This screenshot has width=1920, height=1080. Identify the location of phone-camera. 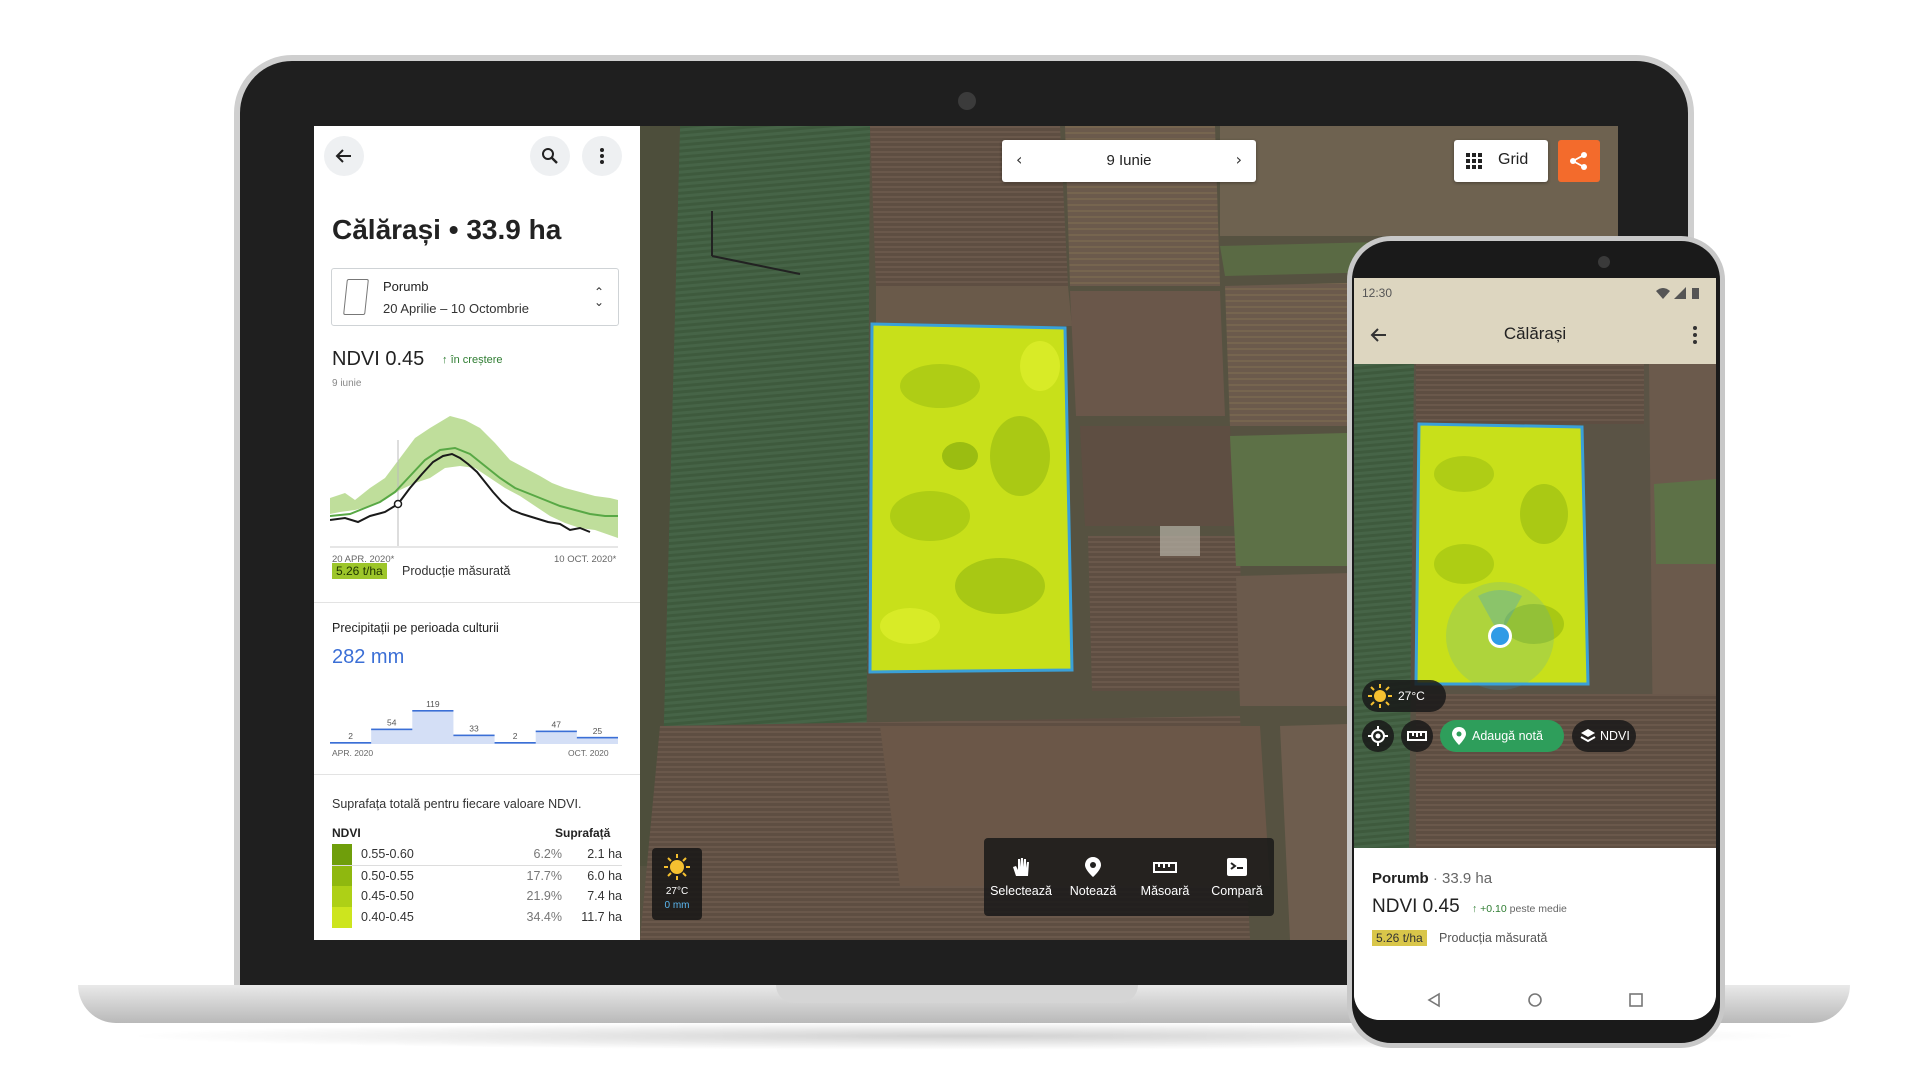
(1604, 262).